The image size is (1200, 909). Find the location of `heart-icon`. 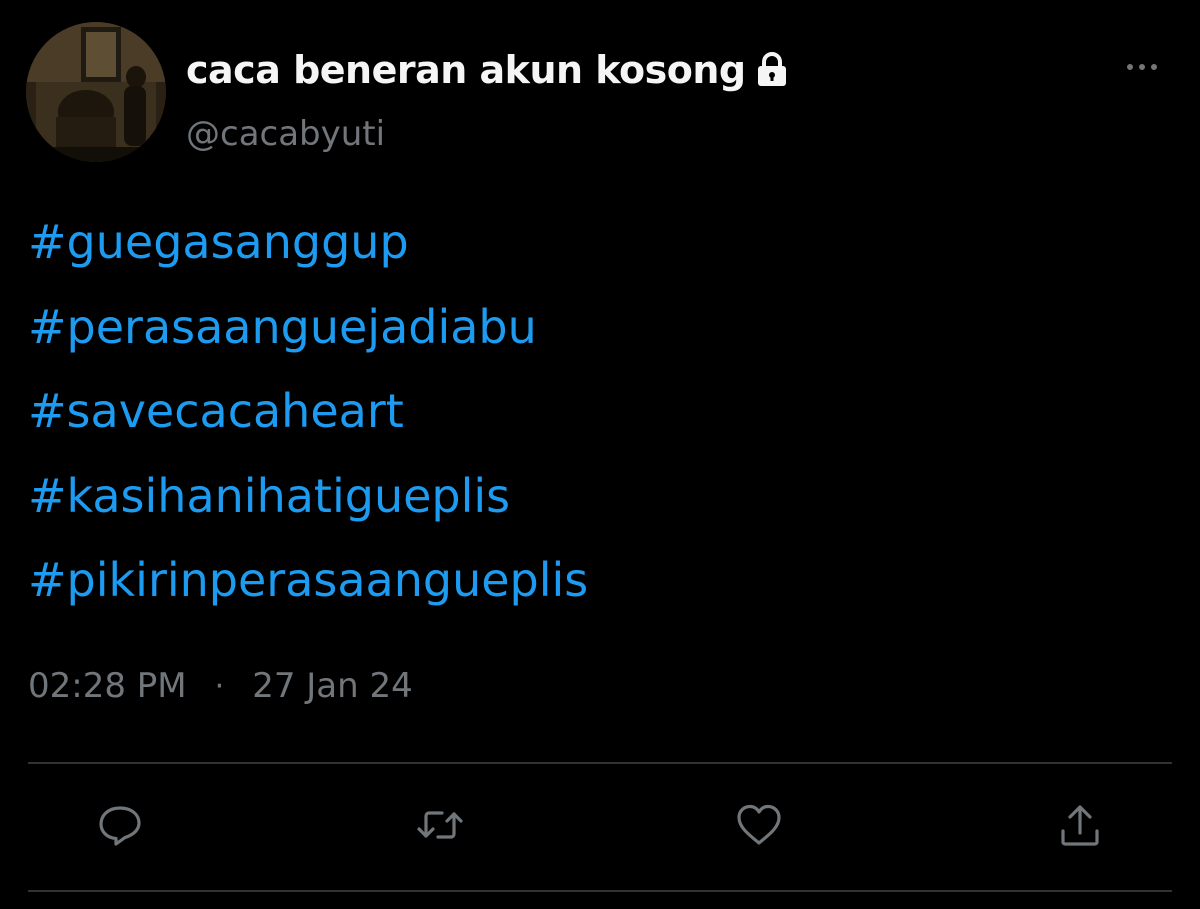

heart-icon is located at coordinates (759, 824).